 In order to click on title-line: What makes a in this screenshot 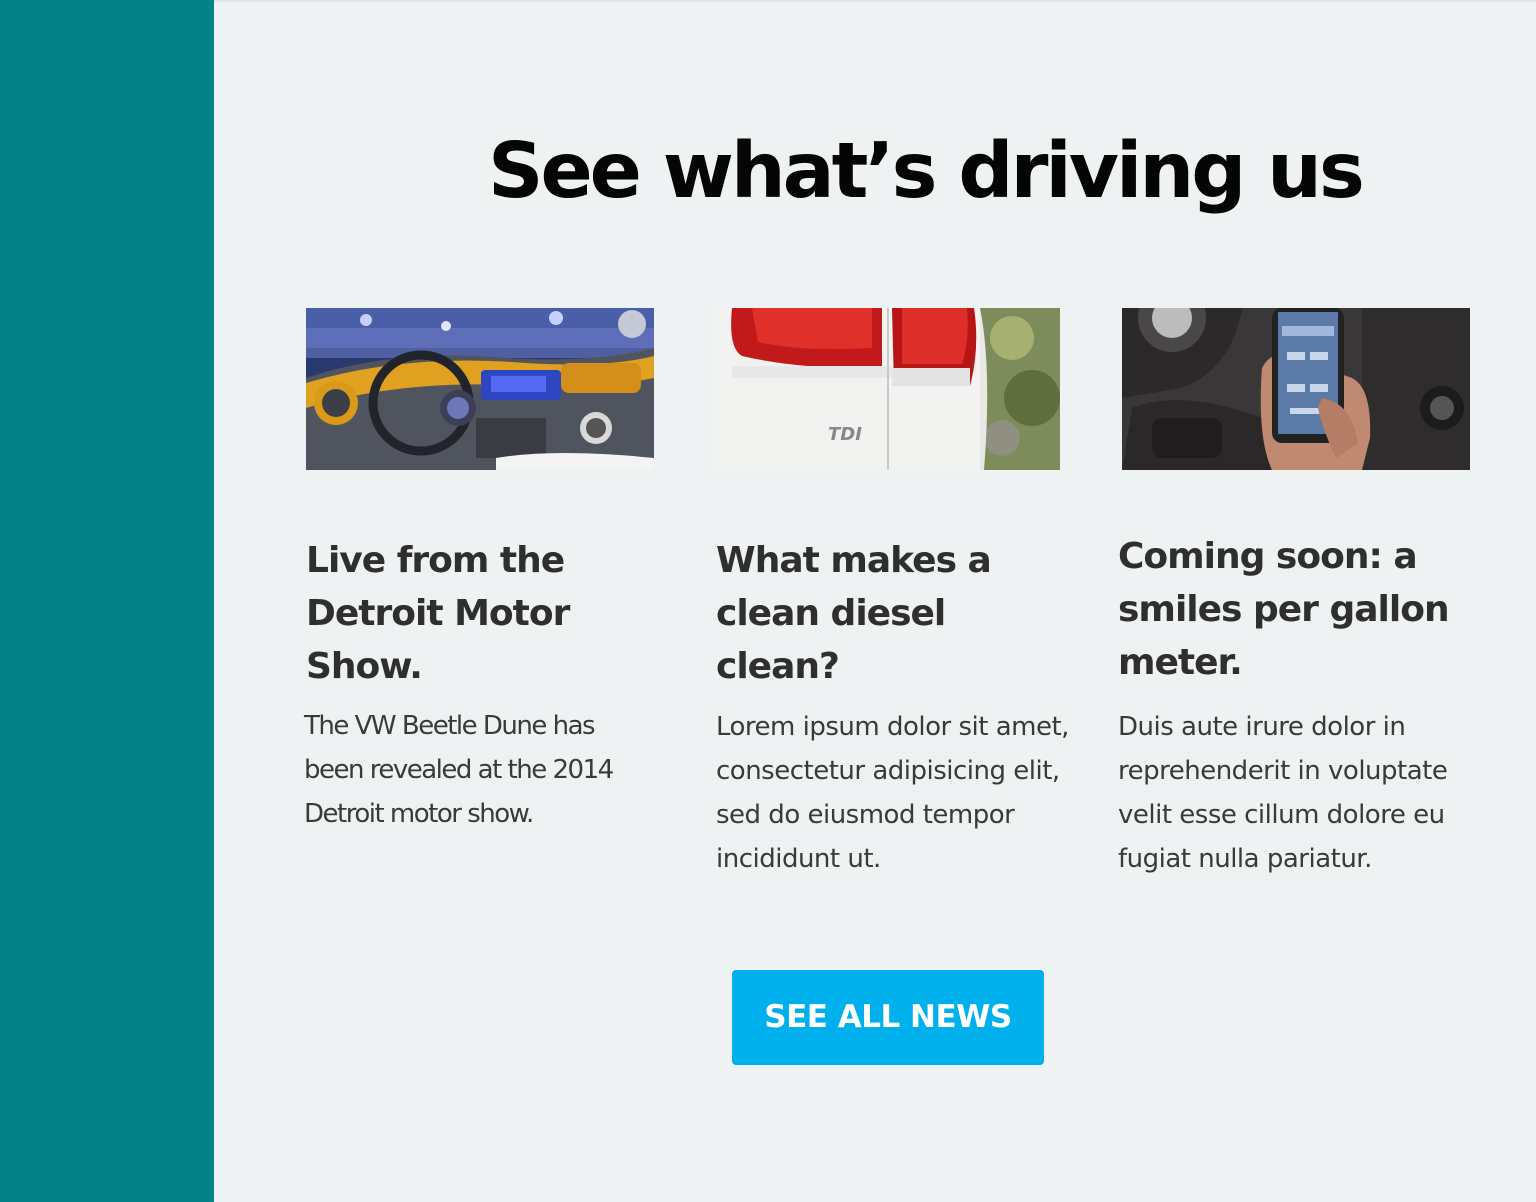, I will do `click(854, 560)`.